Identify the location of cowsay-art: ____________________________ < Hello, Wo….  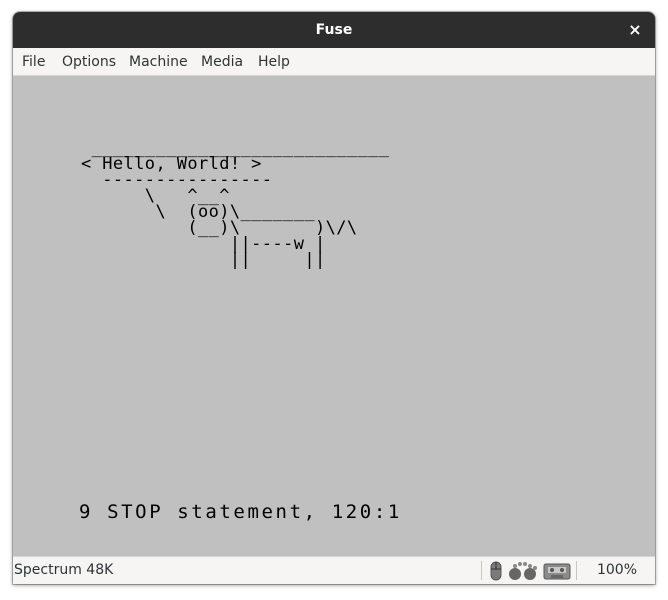
(235, 204).